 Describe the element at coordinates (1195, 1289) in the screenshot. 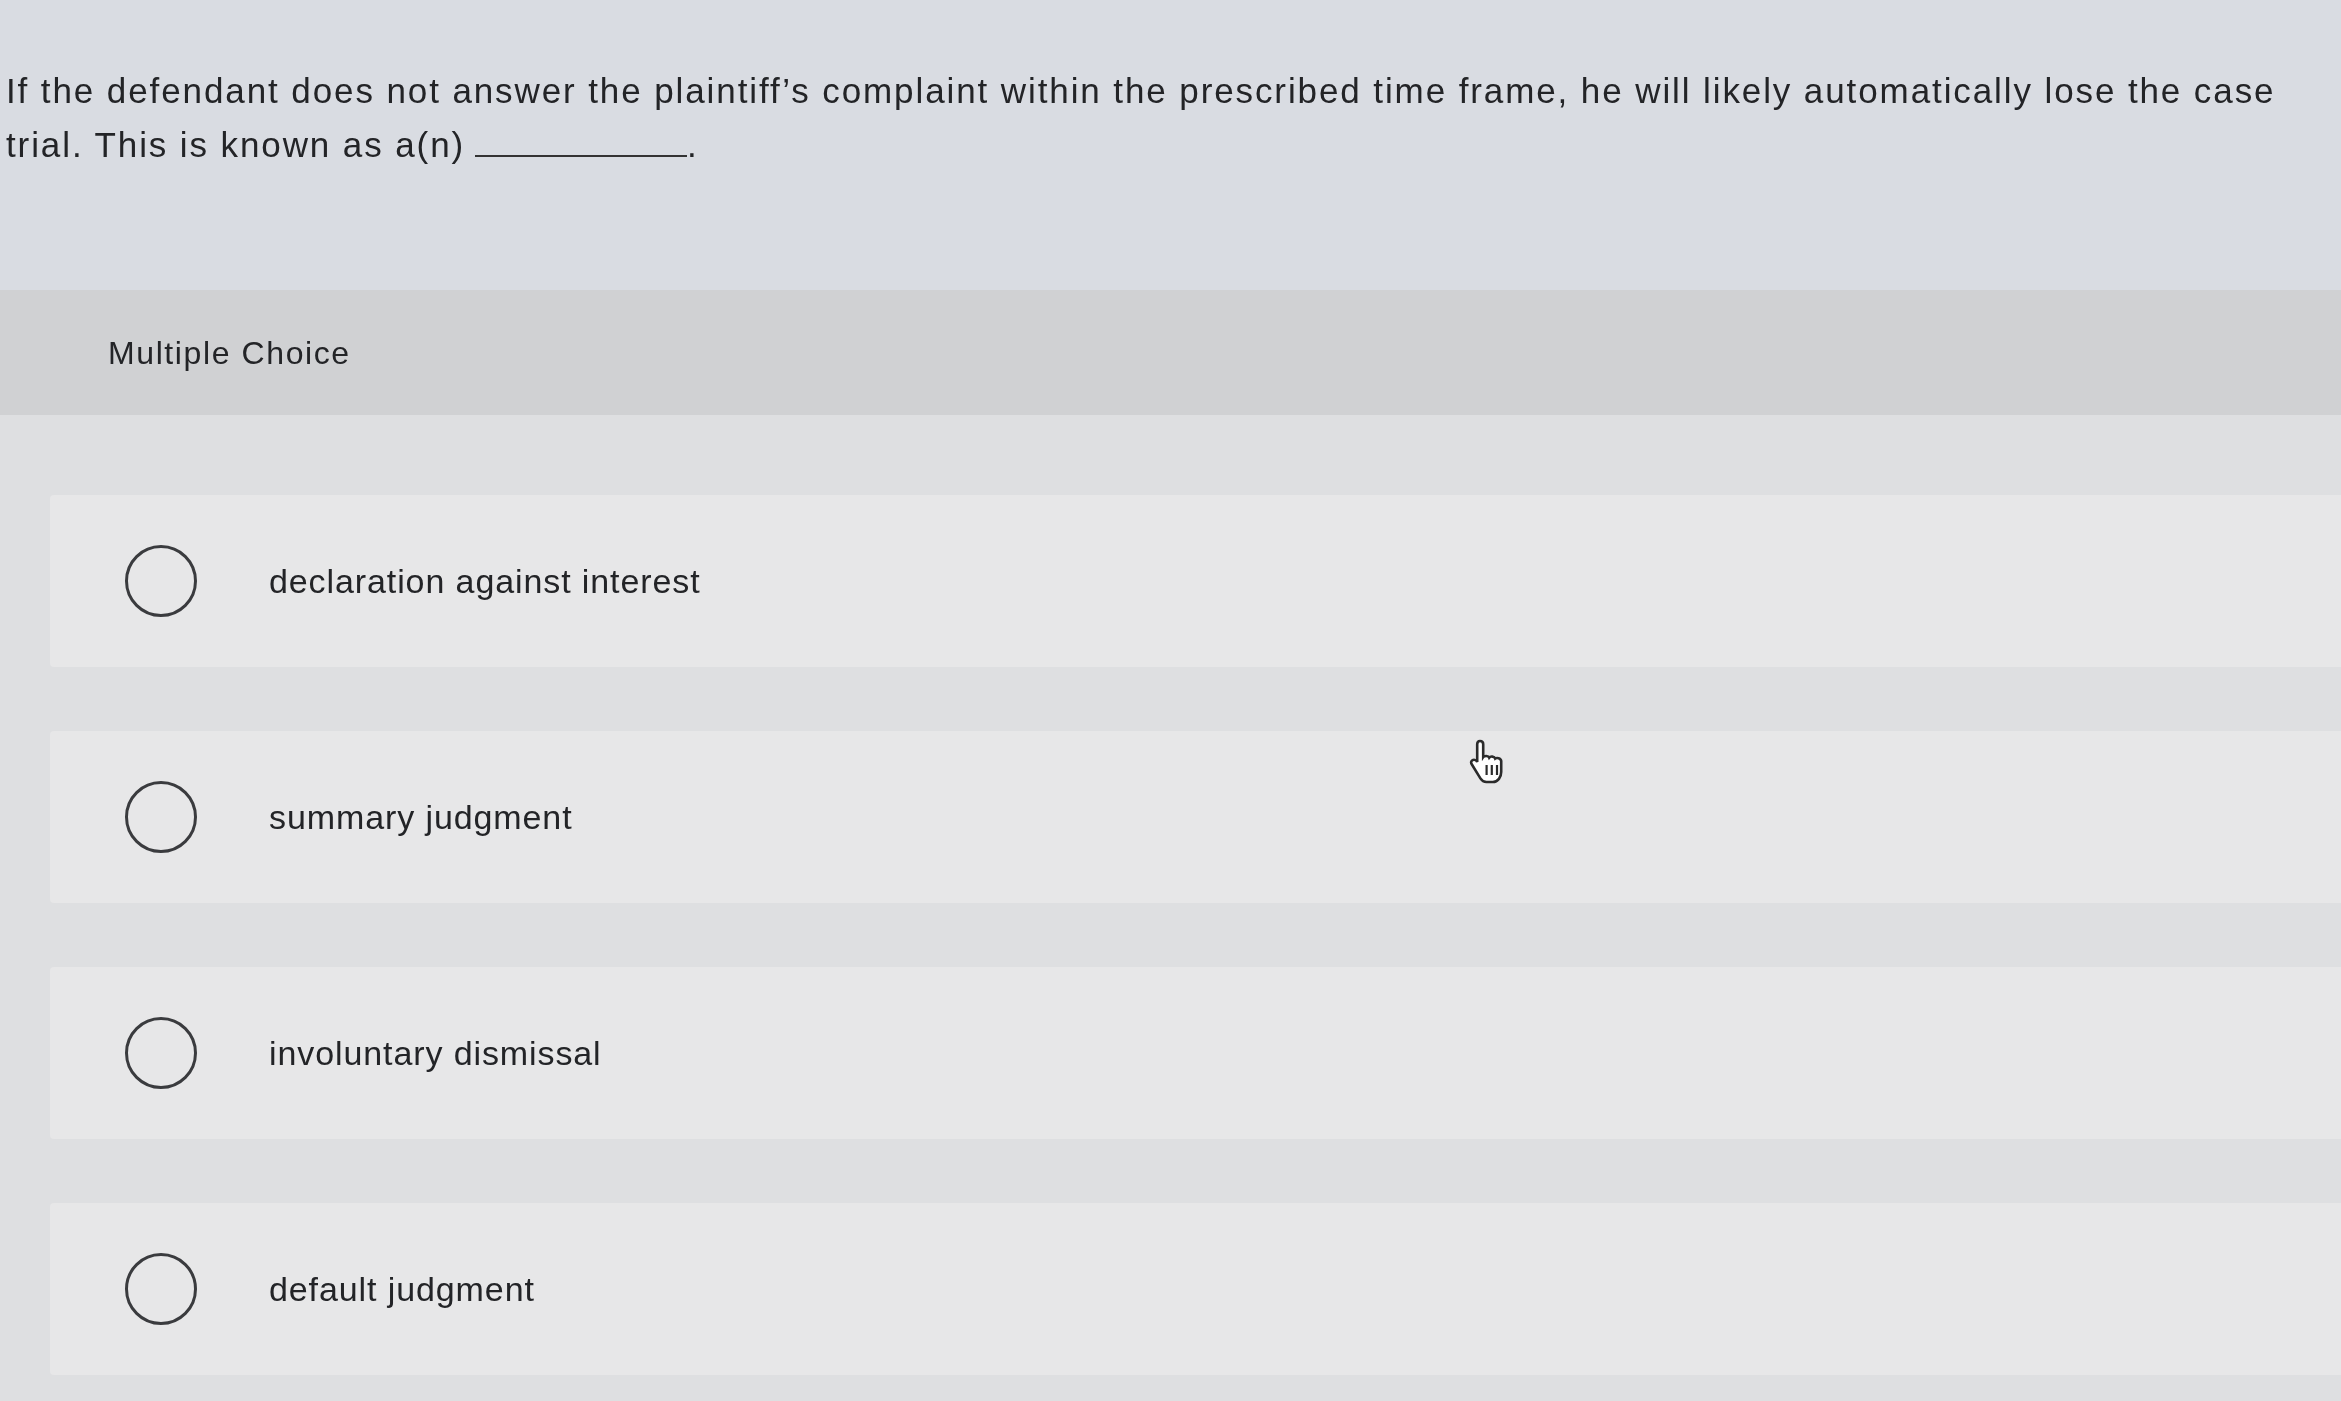

I see `answer-option: default judgment` at that location.